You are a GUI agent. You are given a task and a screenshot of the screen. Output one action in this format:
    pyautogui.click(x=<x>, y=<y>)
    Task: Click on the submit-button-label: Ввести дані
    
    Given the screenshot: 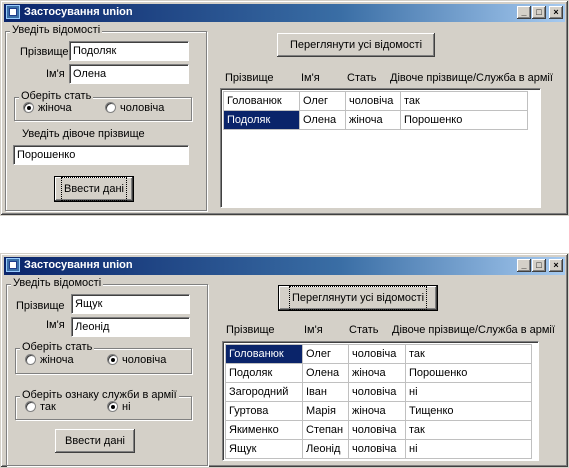 What is the action you would take?
    pyautogui.click(x=94, y=189)
    